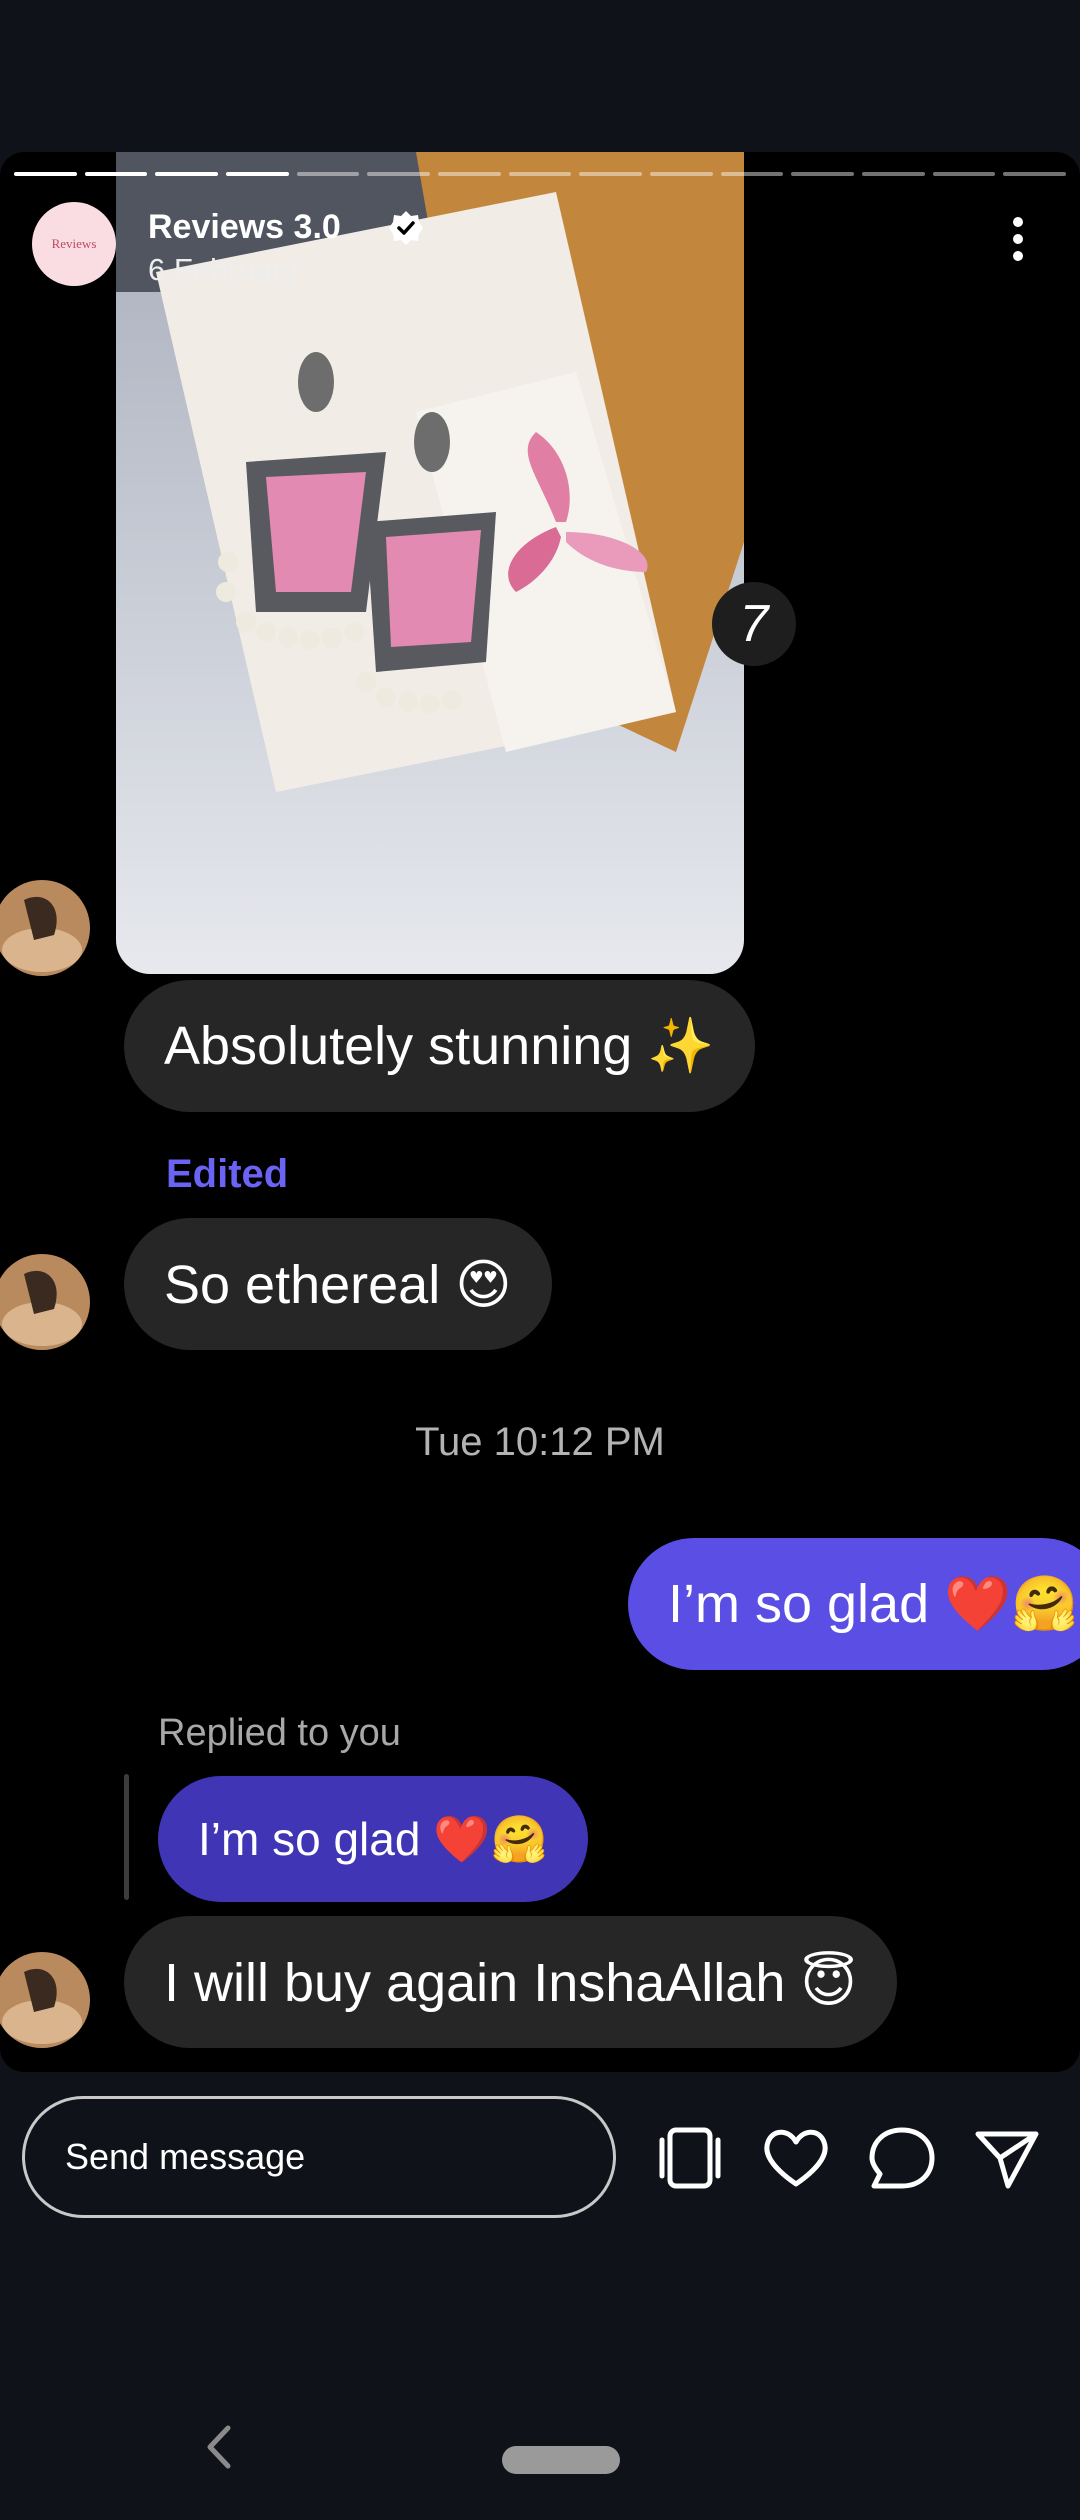  Describe the element at coordinates (373, 1839) in the screenshot. I see `quoted-message: I’m so glad ❤️🤗` at that location.